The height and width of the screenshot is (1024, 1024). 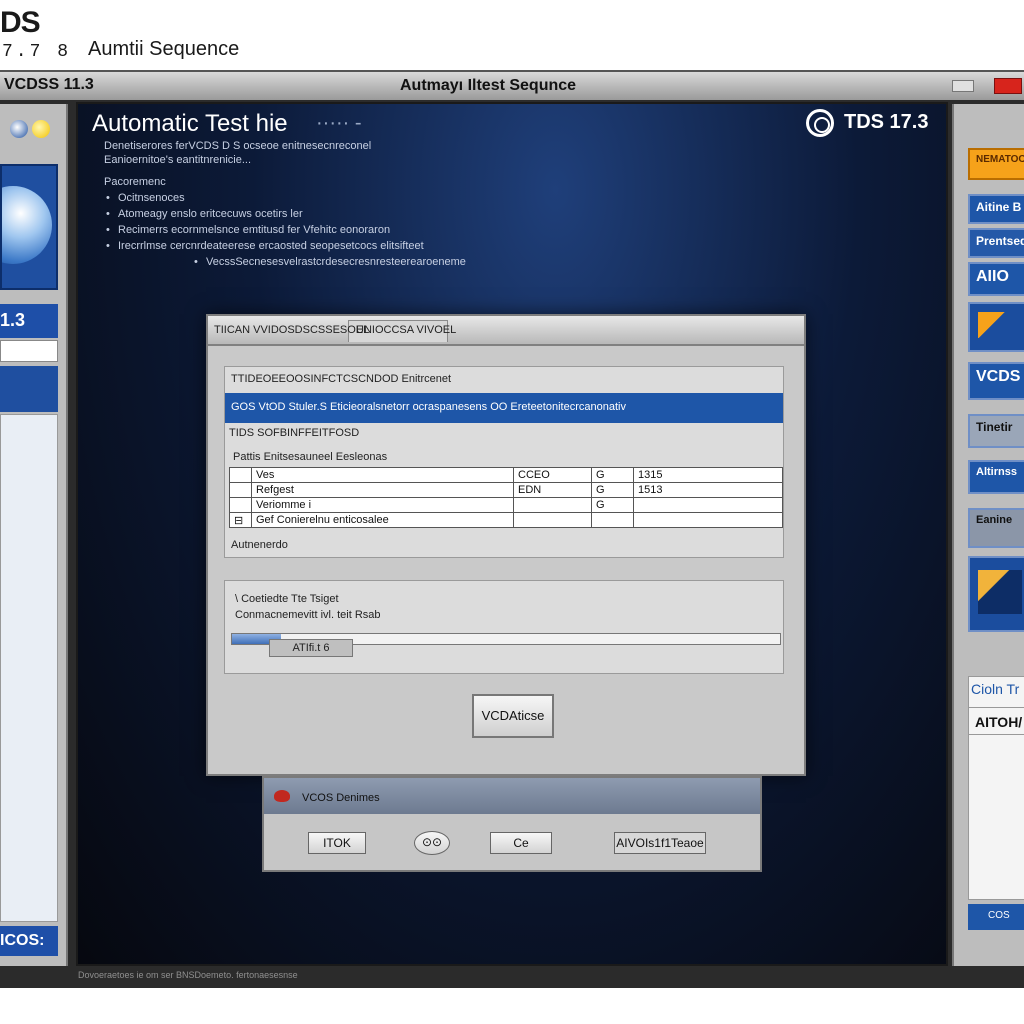 I want to click on tds-logo-icon, so click(x=820, y=123).